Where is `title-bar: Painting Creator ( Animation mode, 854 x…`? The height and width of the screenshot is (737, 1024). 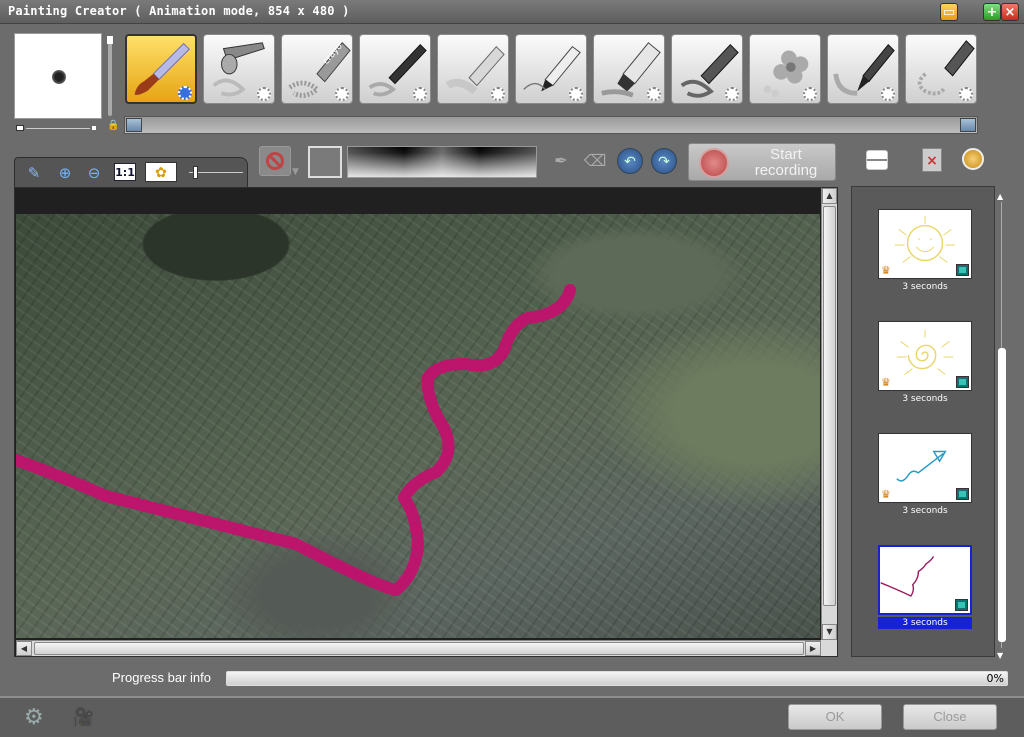
title-bar: Painting Creator ( Animation mode, 854 x… is located at coordinates (512, 12).